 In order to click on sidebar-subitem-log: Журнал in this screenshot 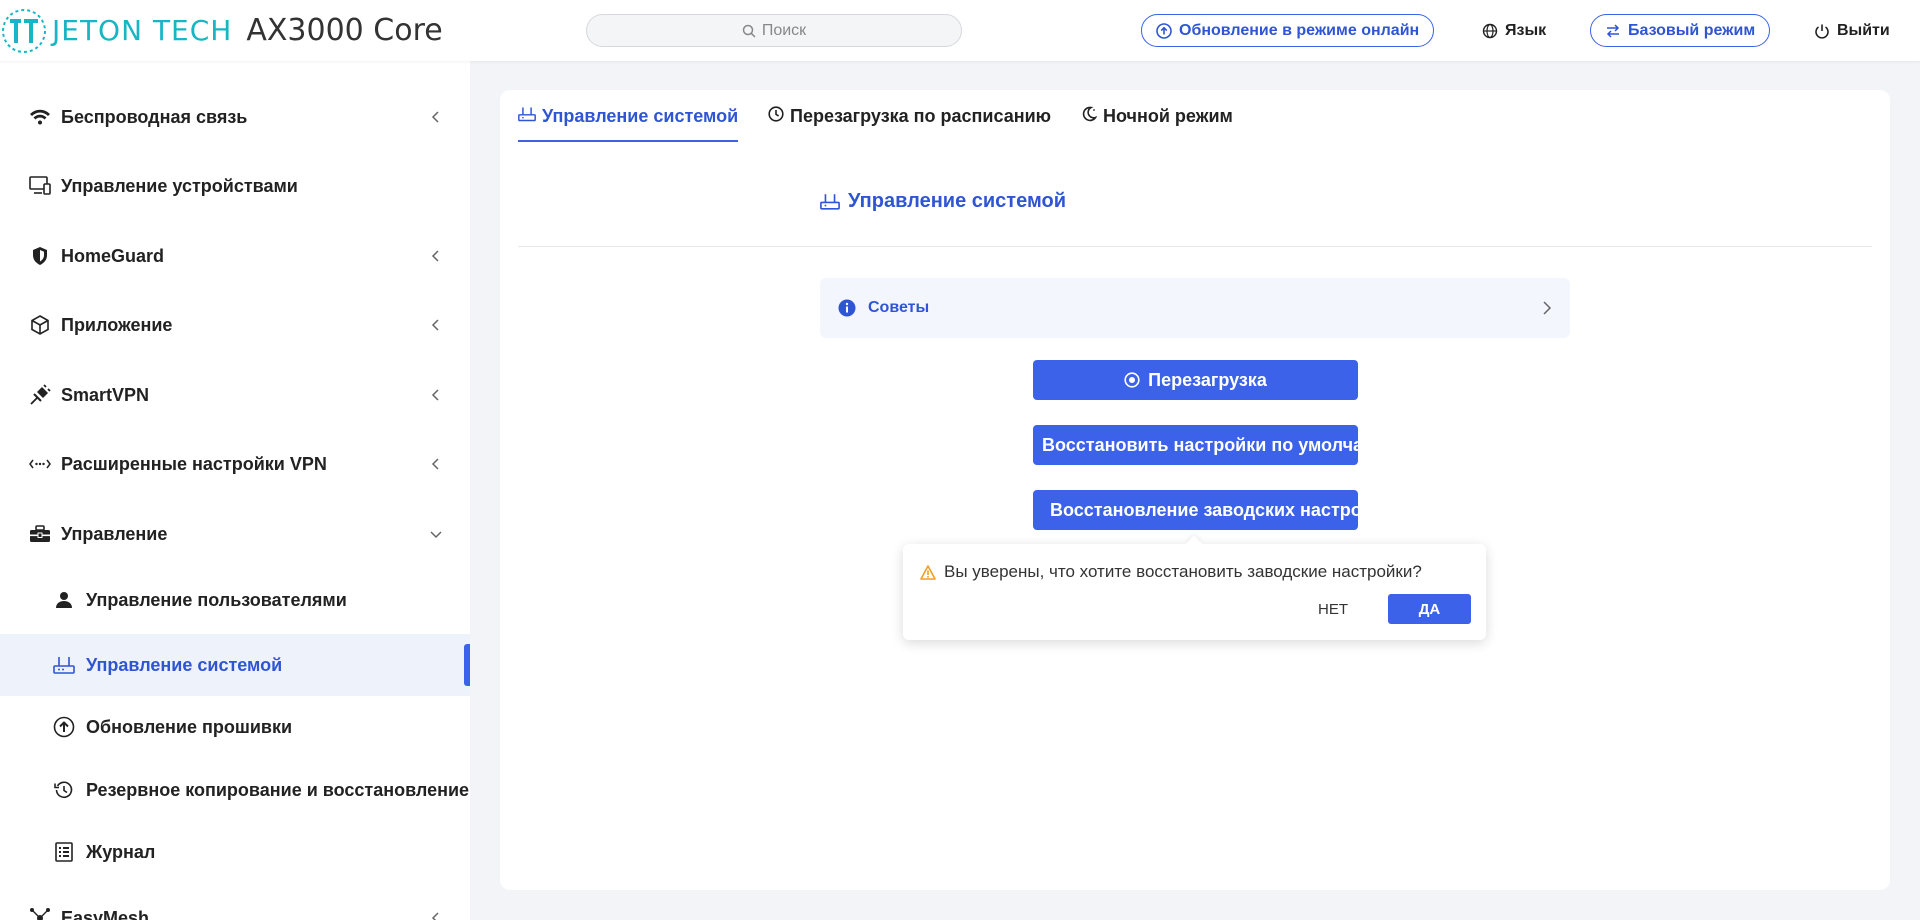, I will do `click(235, 852)`.